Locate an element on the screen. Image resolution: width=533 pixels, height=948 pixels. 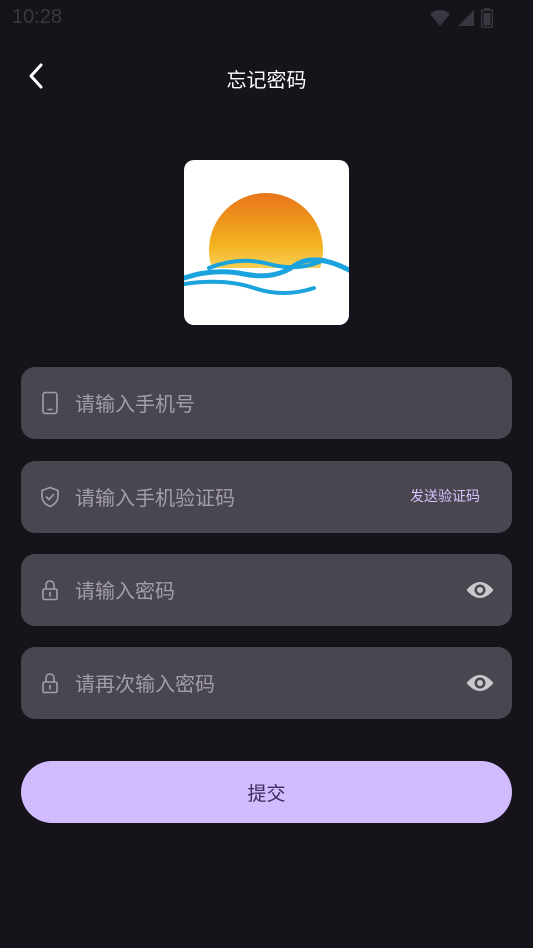
page-title: 忘记密码 is located at coordinates (266, 80).